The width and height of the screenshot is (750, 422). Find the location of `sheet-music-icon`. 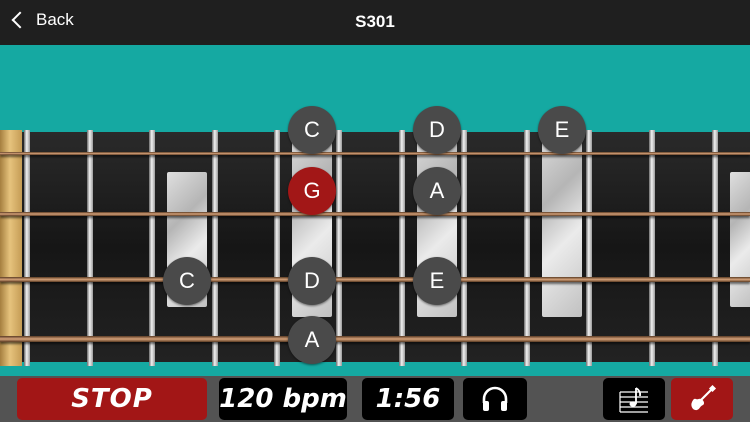

sheet-music-icon is located at coordinates (633, 400).